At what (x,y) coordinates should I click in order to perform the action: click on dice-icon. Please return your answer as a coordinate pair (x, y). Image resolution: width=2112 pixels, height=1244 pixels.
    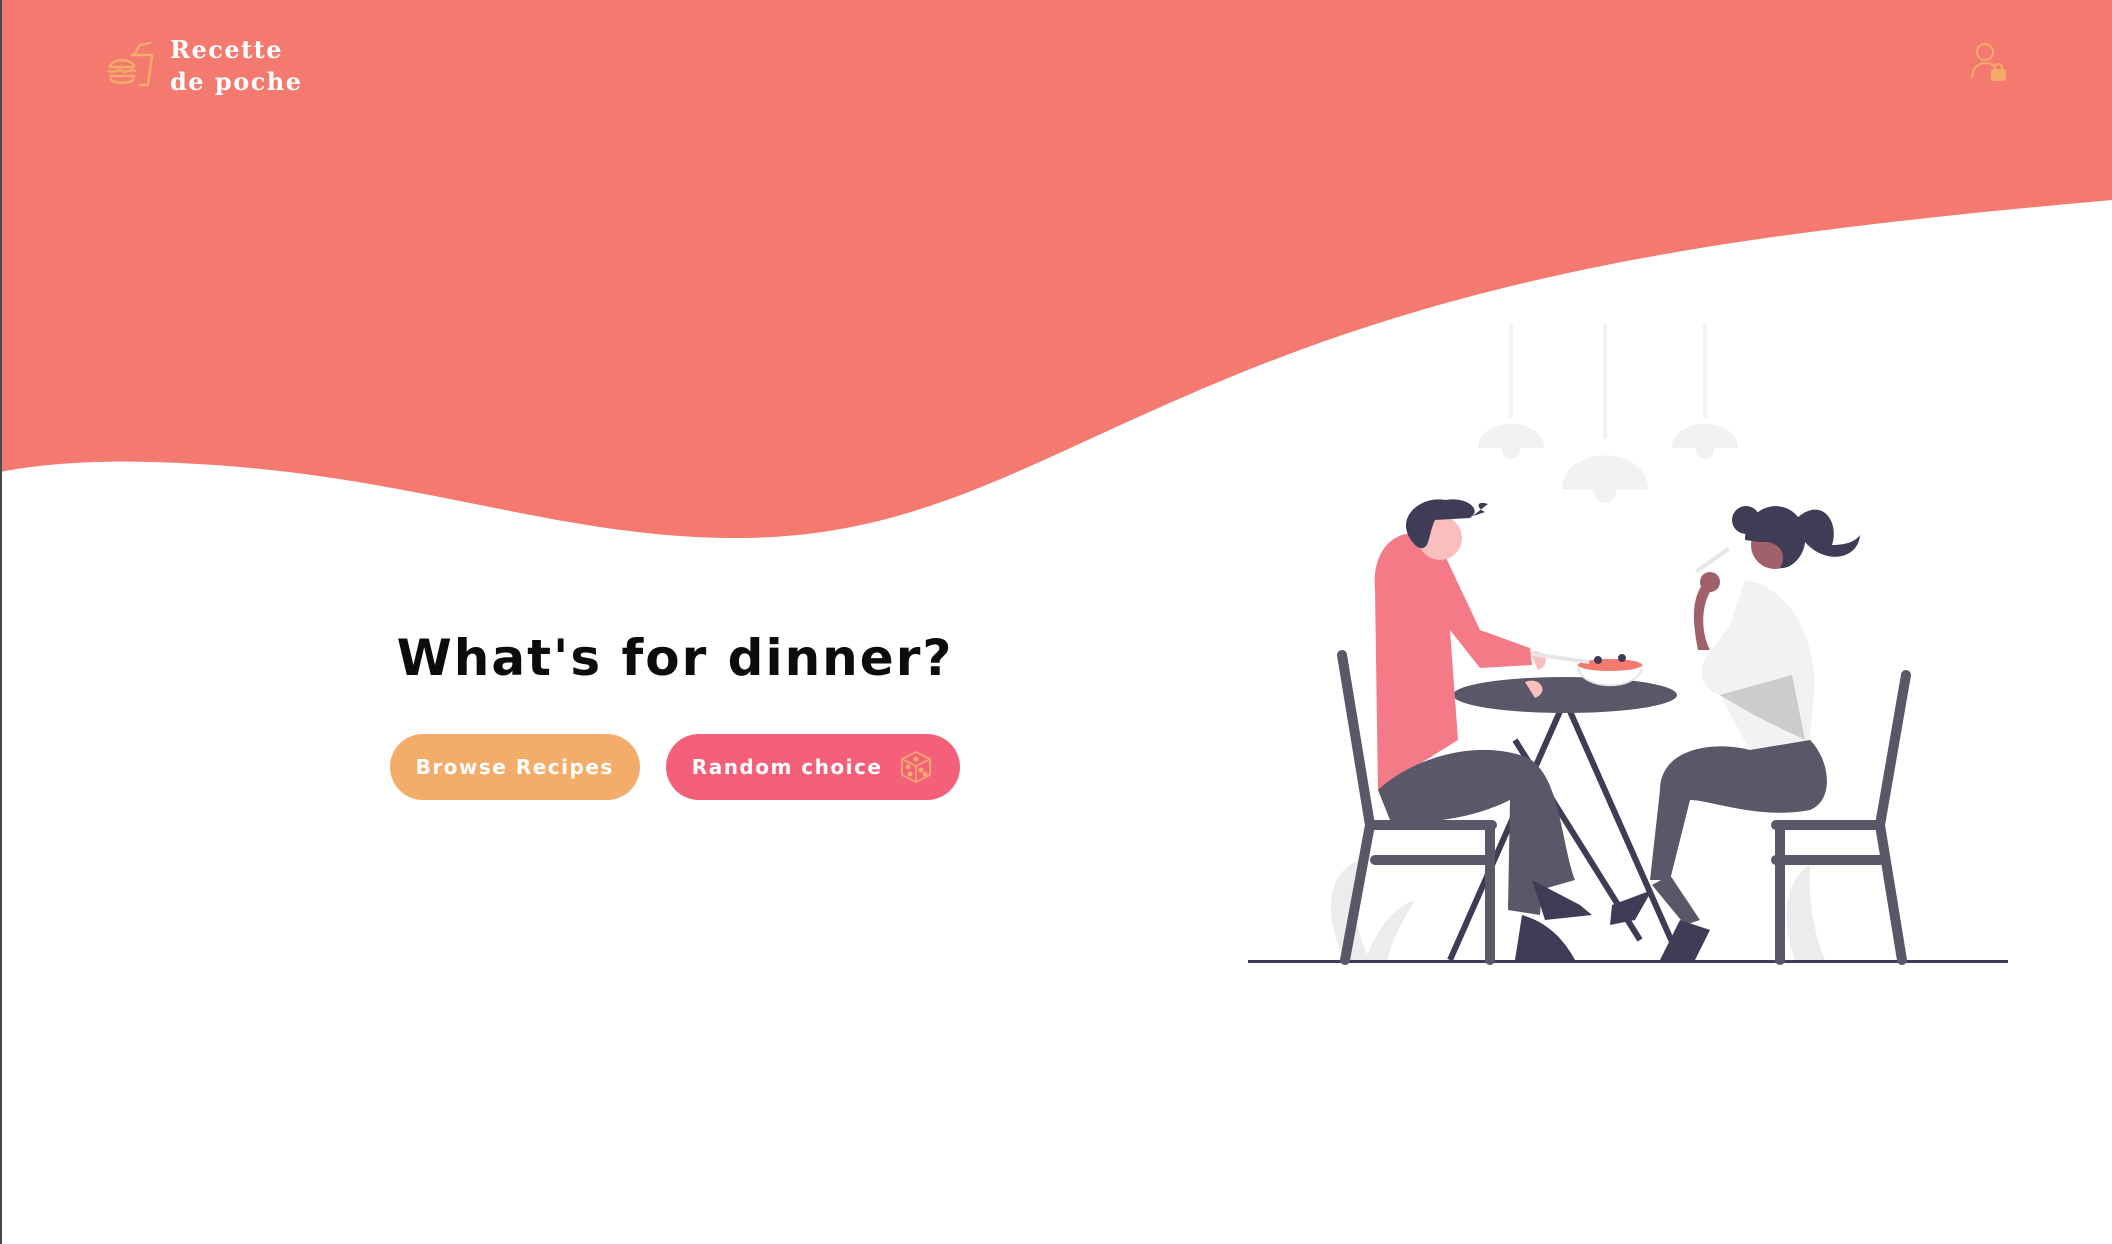
    Looking at the image, I should click on (916, 767).